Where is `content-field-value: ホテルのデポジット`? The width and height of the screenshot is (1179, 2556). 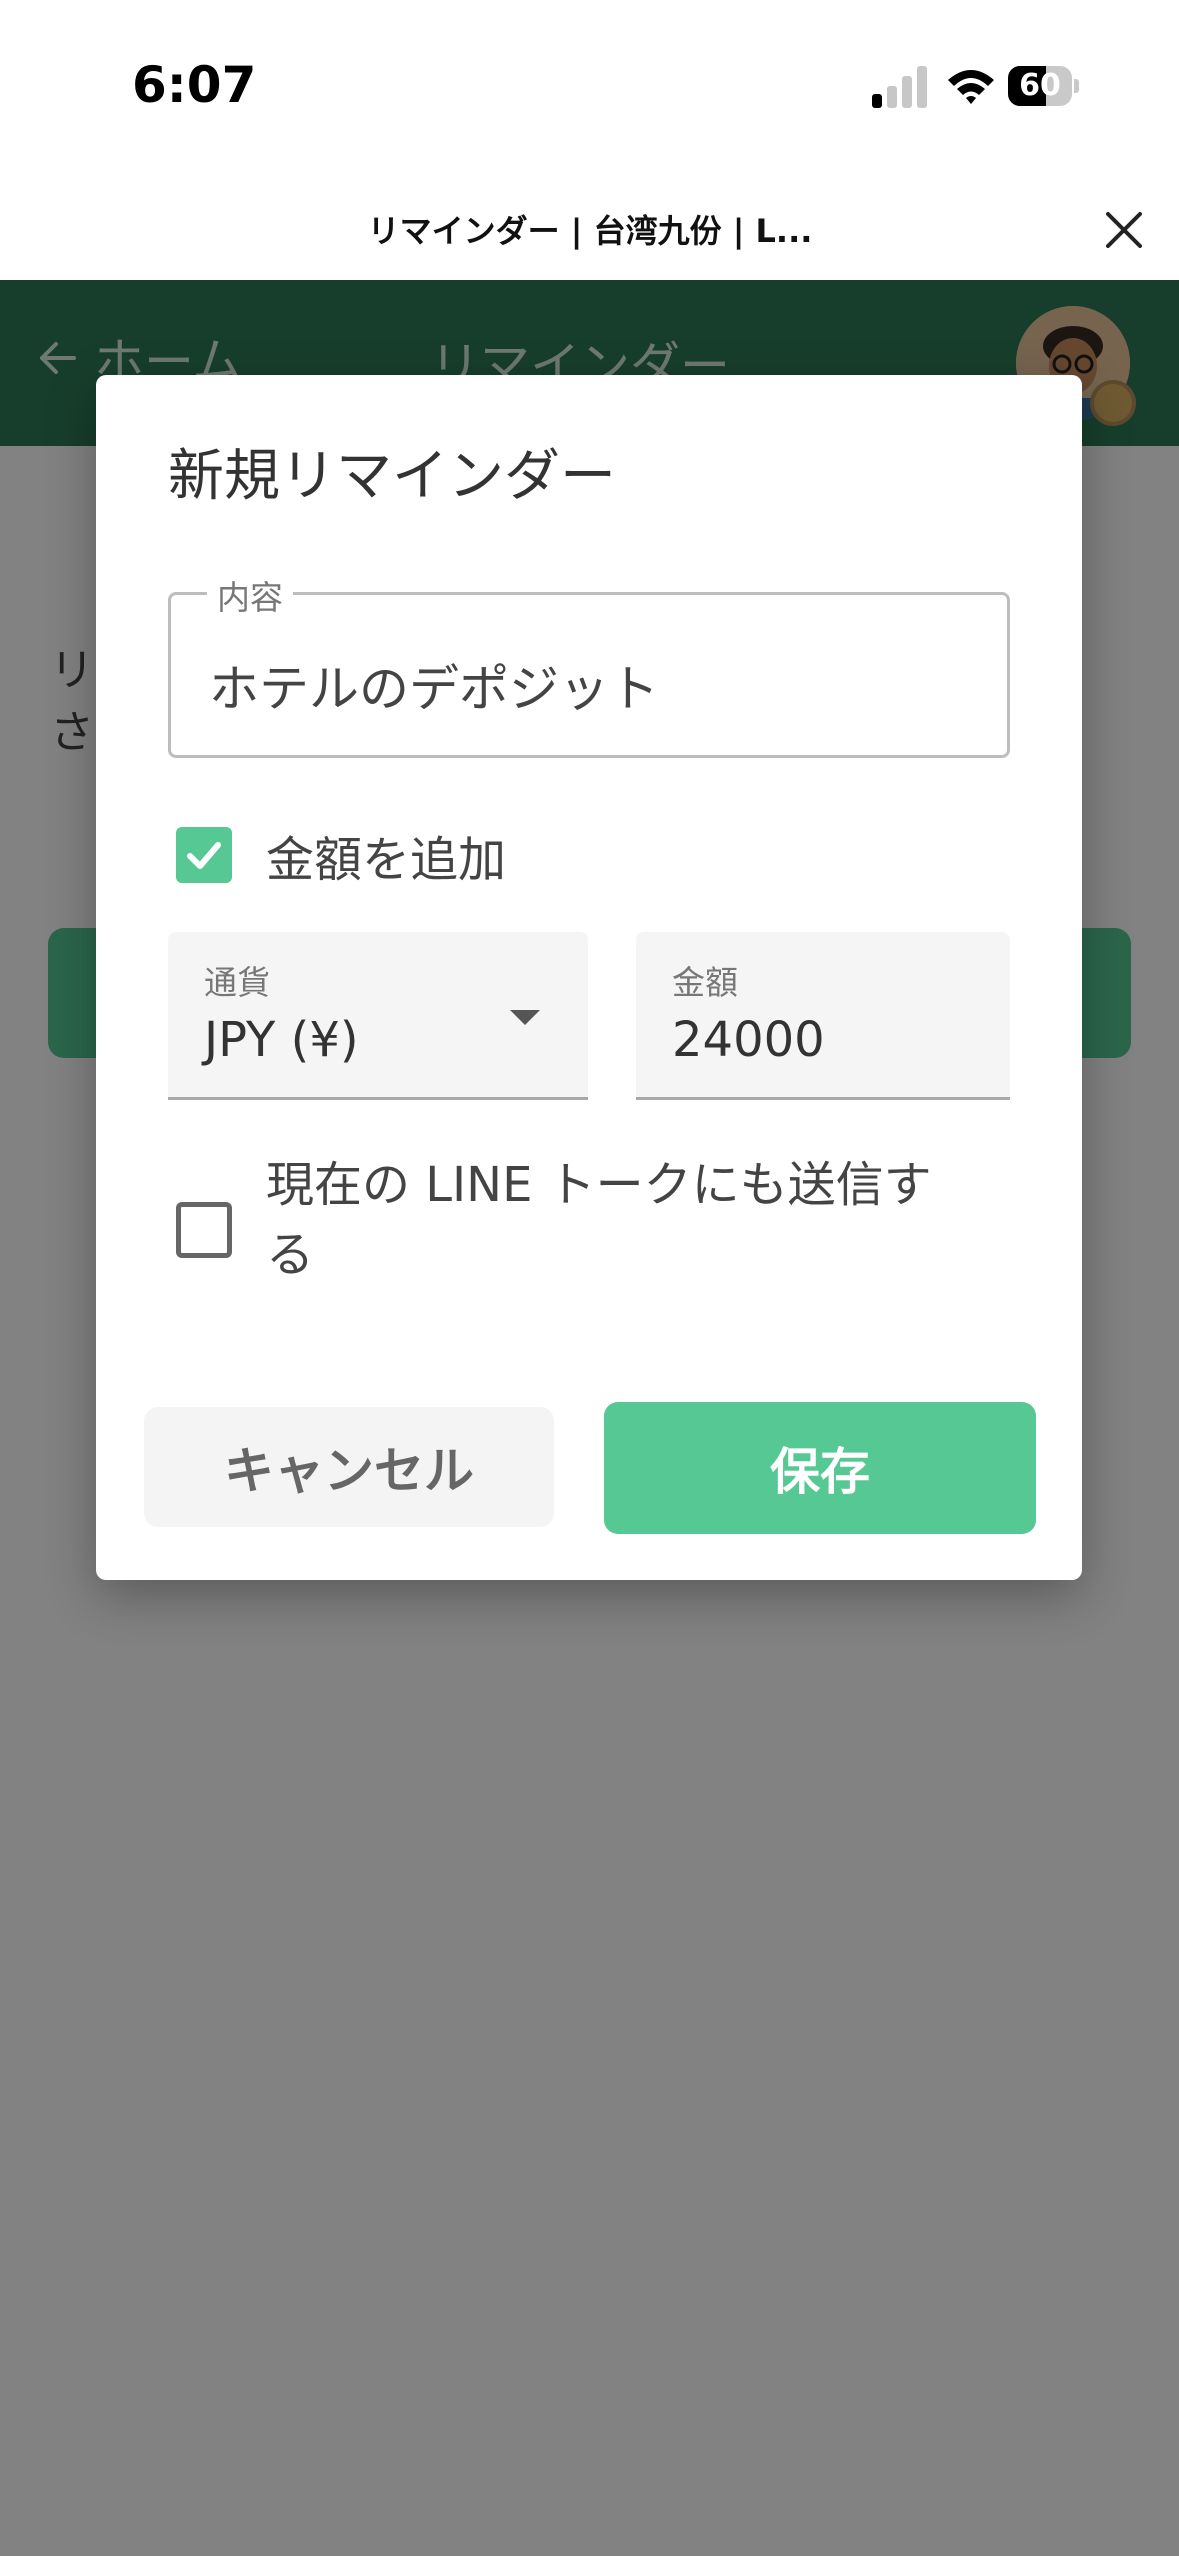
content-field-value: ホテルのデポジット is located at coordinates (434, 689).